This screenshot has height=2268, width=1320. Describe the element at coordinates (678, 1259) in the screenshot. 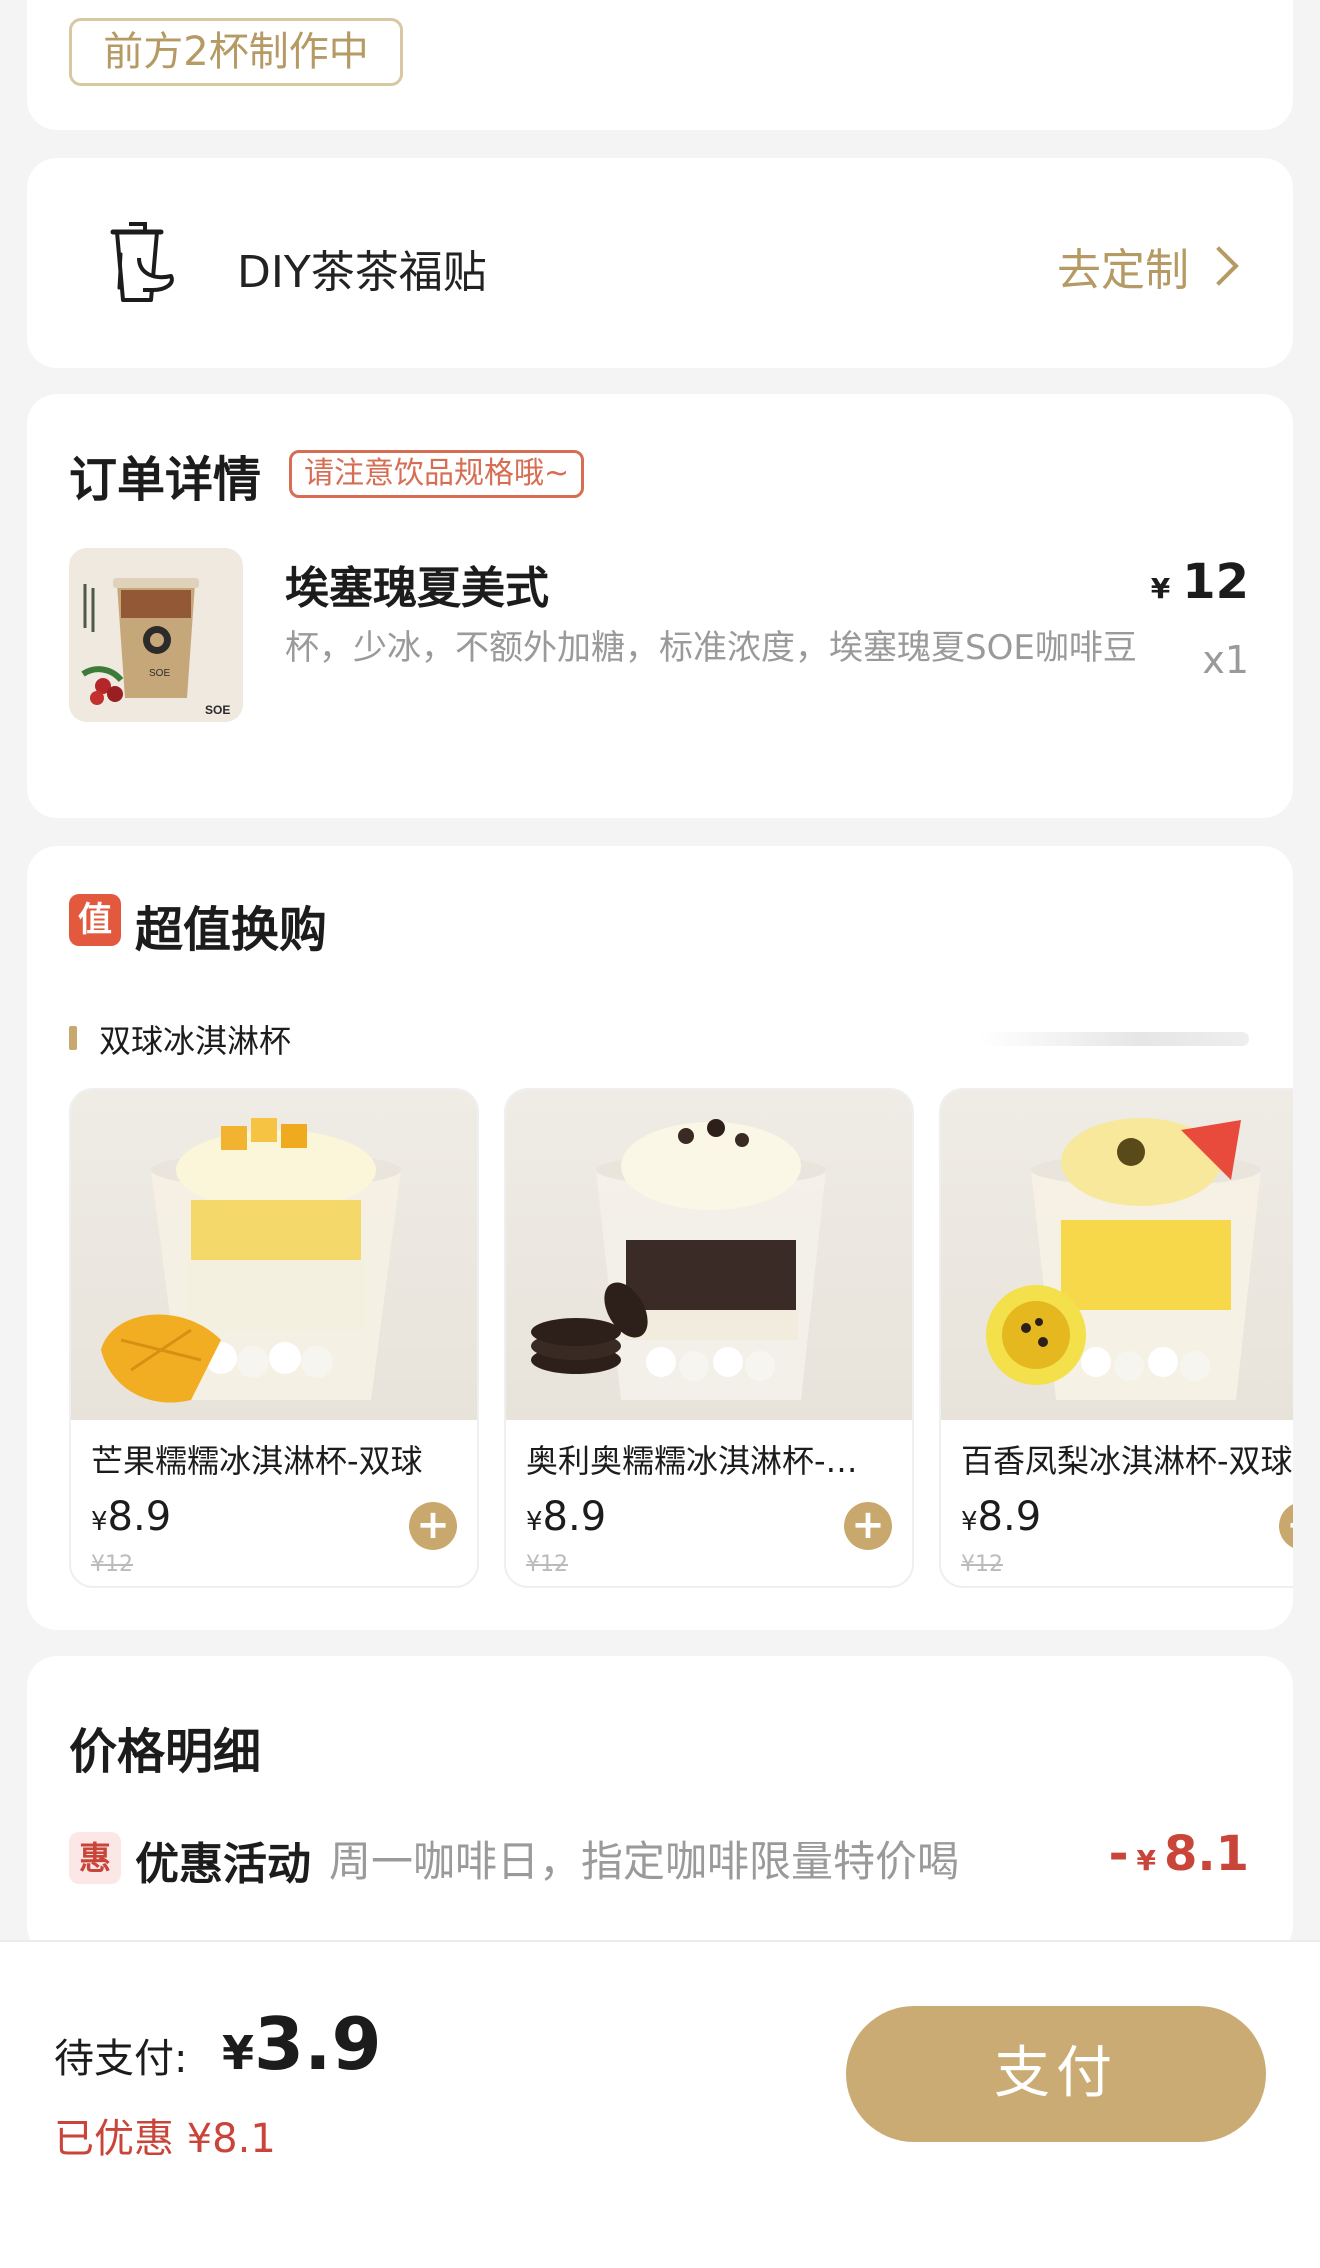

I see `oreo-ice-cream-image` at that location.